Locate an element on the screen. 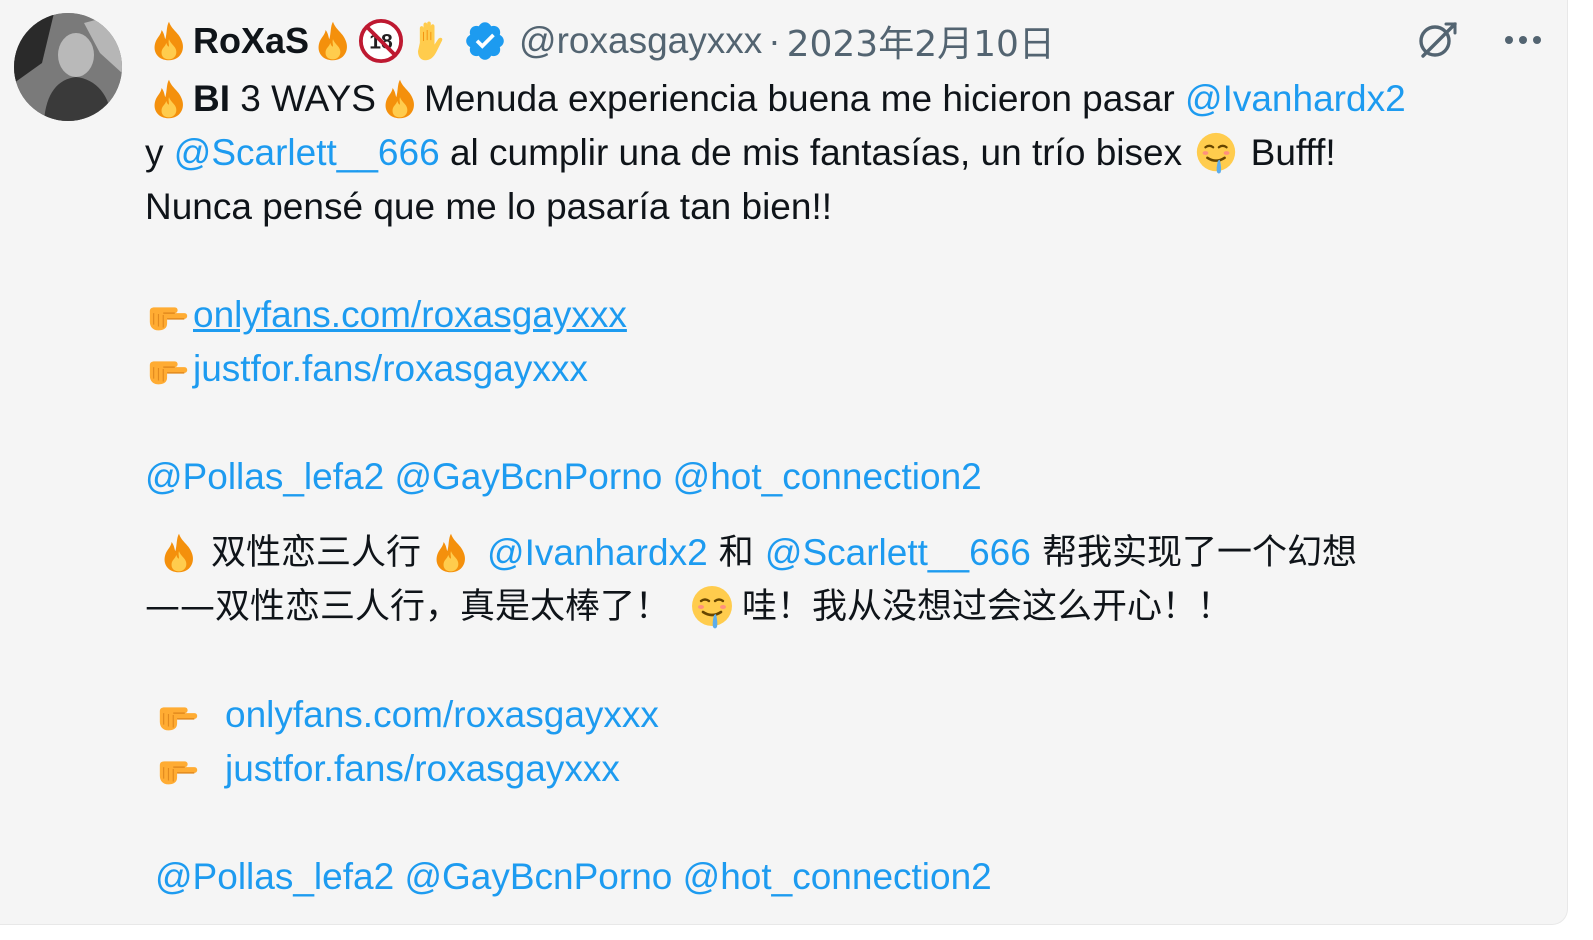  tweet-text-segment: ——双性恋三人行，真是太棒了！ is located at coordinates (408, 607).